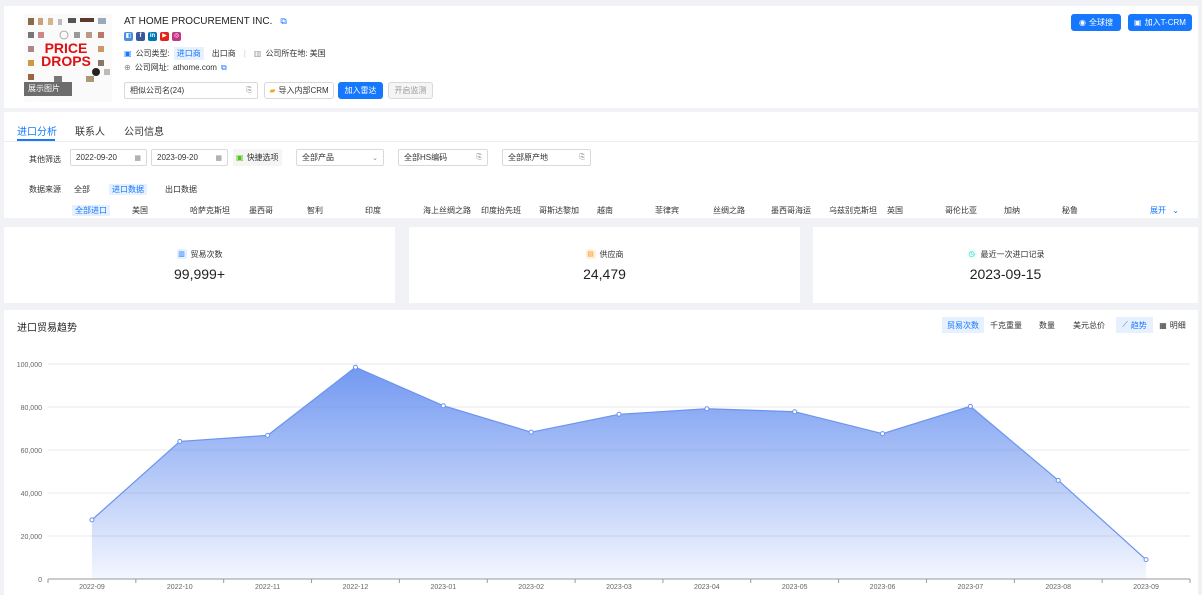  Describe the element at coordinates (210, 210) in the screenshot. I see `region-item: 哈萨克斯坦` at that location.